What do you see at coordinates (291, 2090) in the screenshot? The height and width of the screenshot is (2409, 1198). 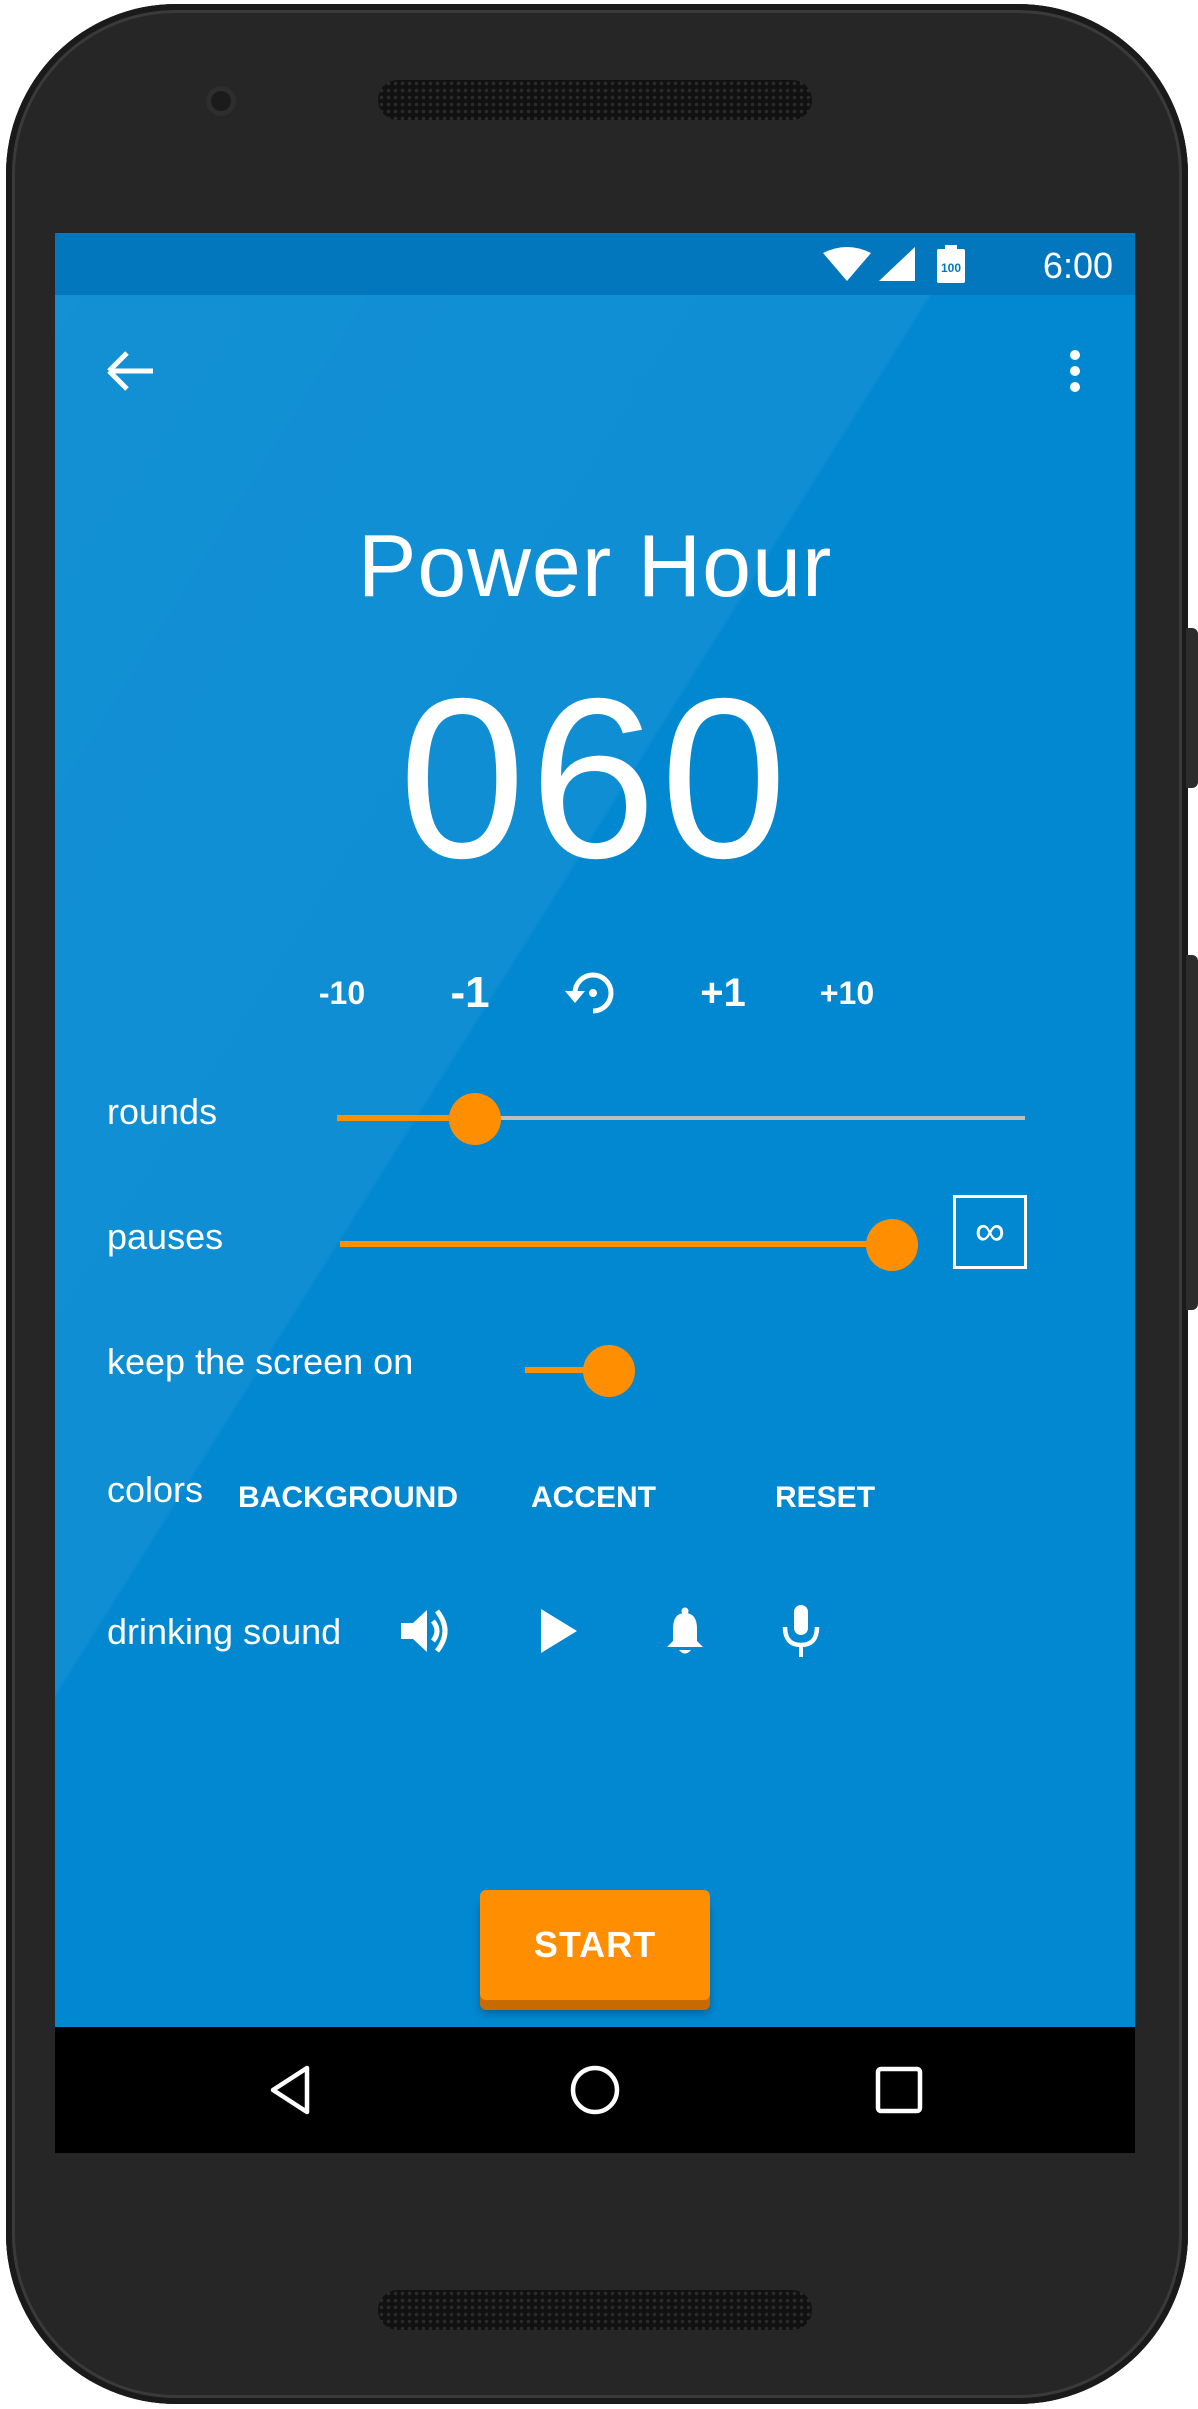 I see `nav-back-icon` at bounding box center [291, 2090].